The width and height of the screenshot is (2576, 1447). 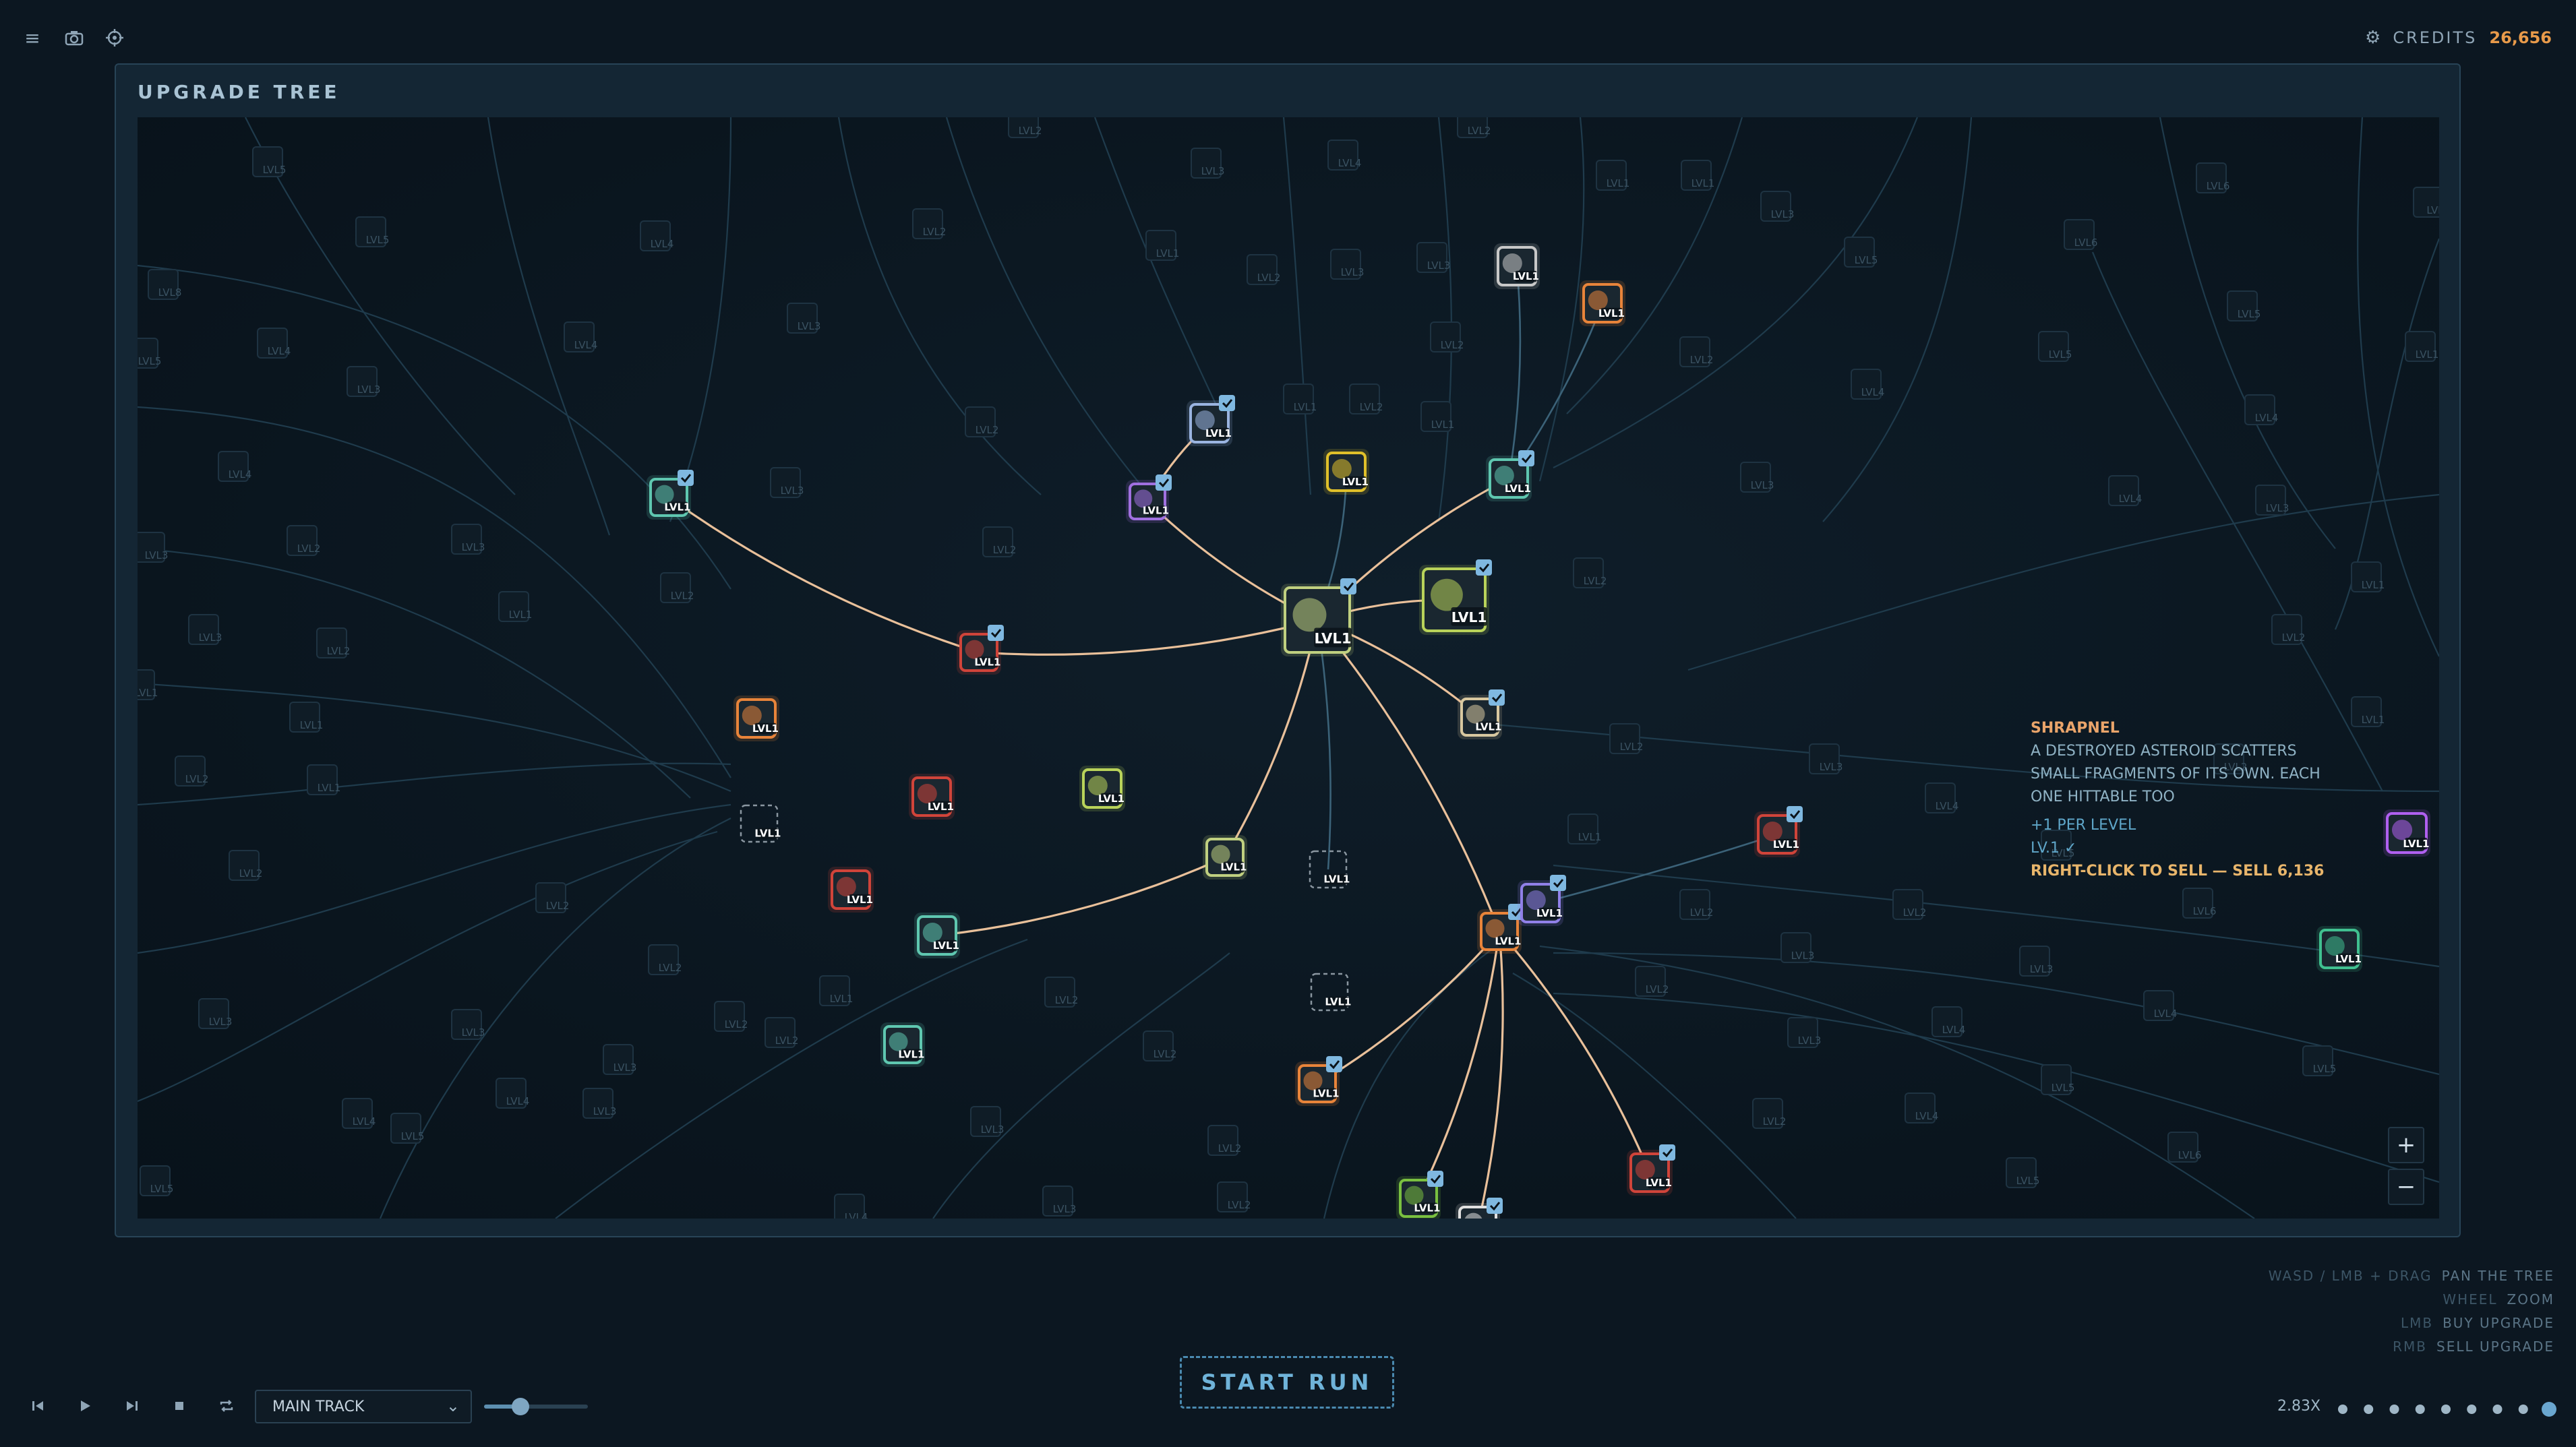 What do you see at coordinates (132, 1405) in the screenshot?
I see `skip-forward-icon` at bounding box center [132, 1405].